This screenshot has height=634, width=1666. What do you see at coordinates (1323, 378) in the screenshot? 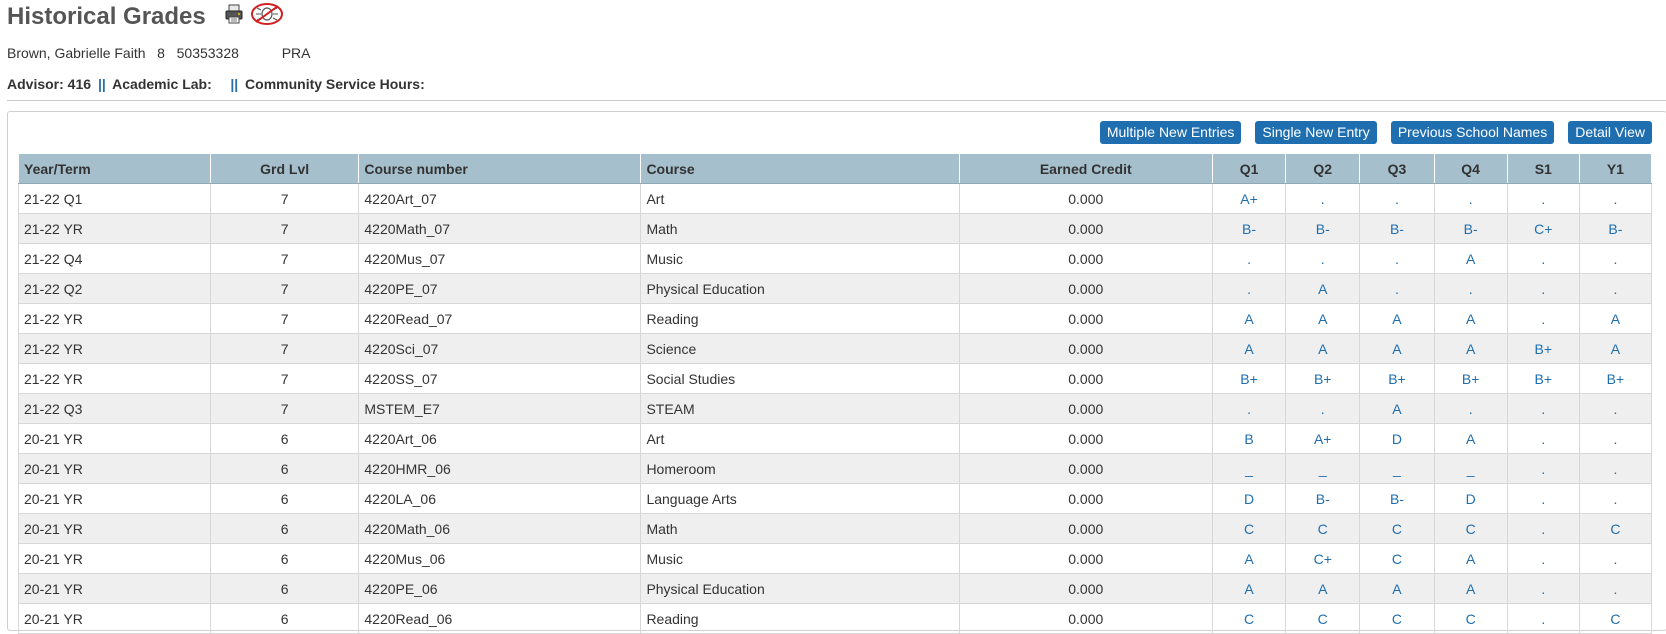
I see `q2-grade-link: B+` at bounding box center [1323, 378].